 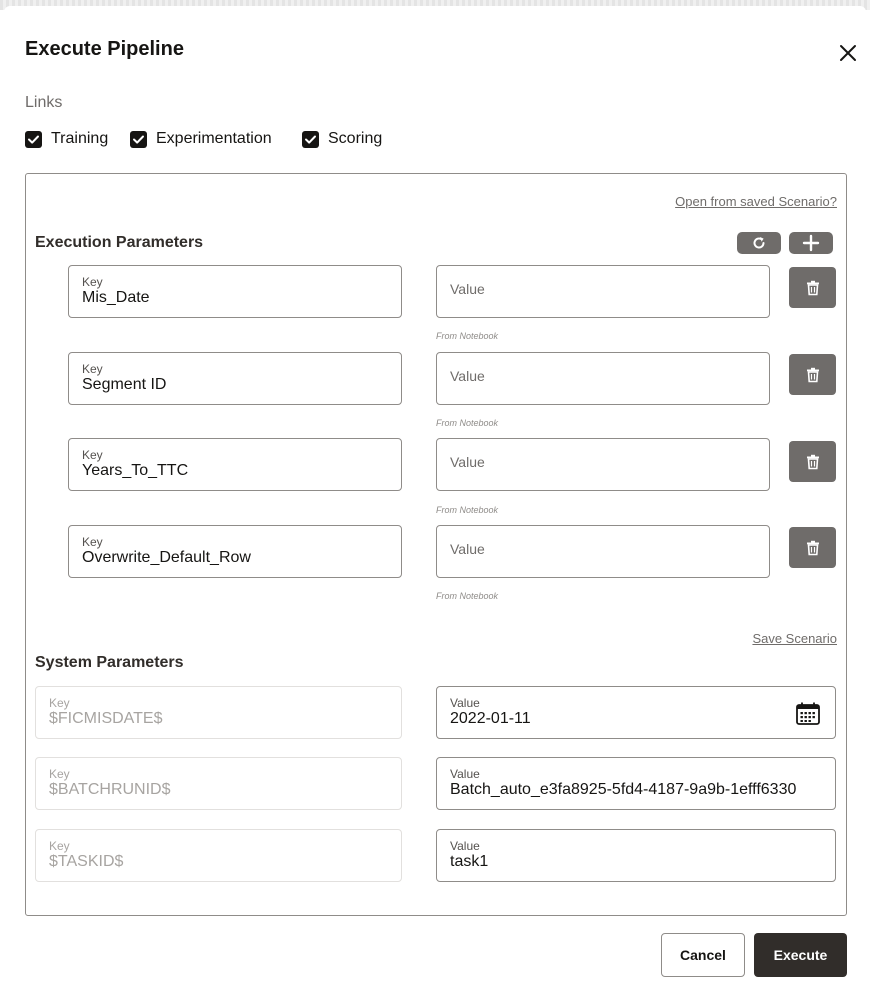 What do you see at coordinates (355, 138) in the screenshot?
I see `checkbox-label: Scoring` at bounding box center [355, 138].